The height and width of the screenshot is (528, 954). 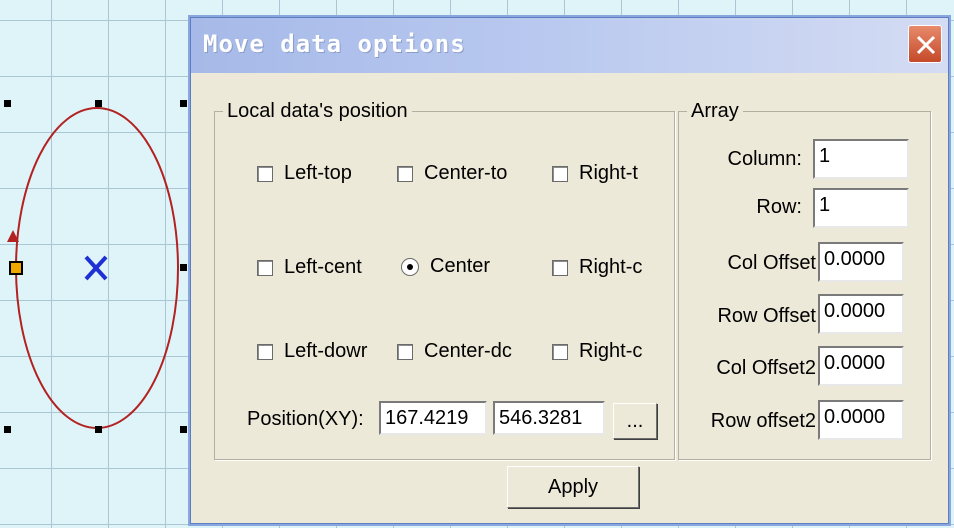 I want to click on selection-handle-bottom-left, so click(x=7, y=429).